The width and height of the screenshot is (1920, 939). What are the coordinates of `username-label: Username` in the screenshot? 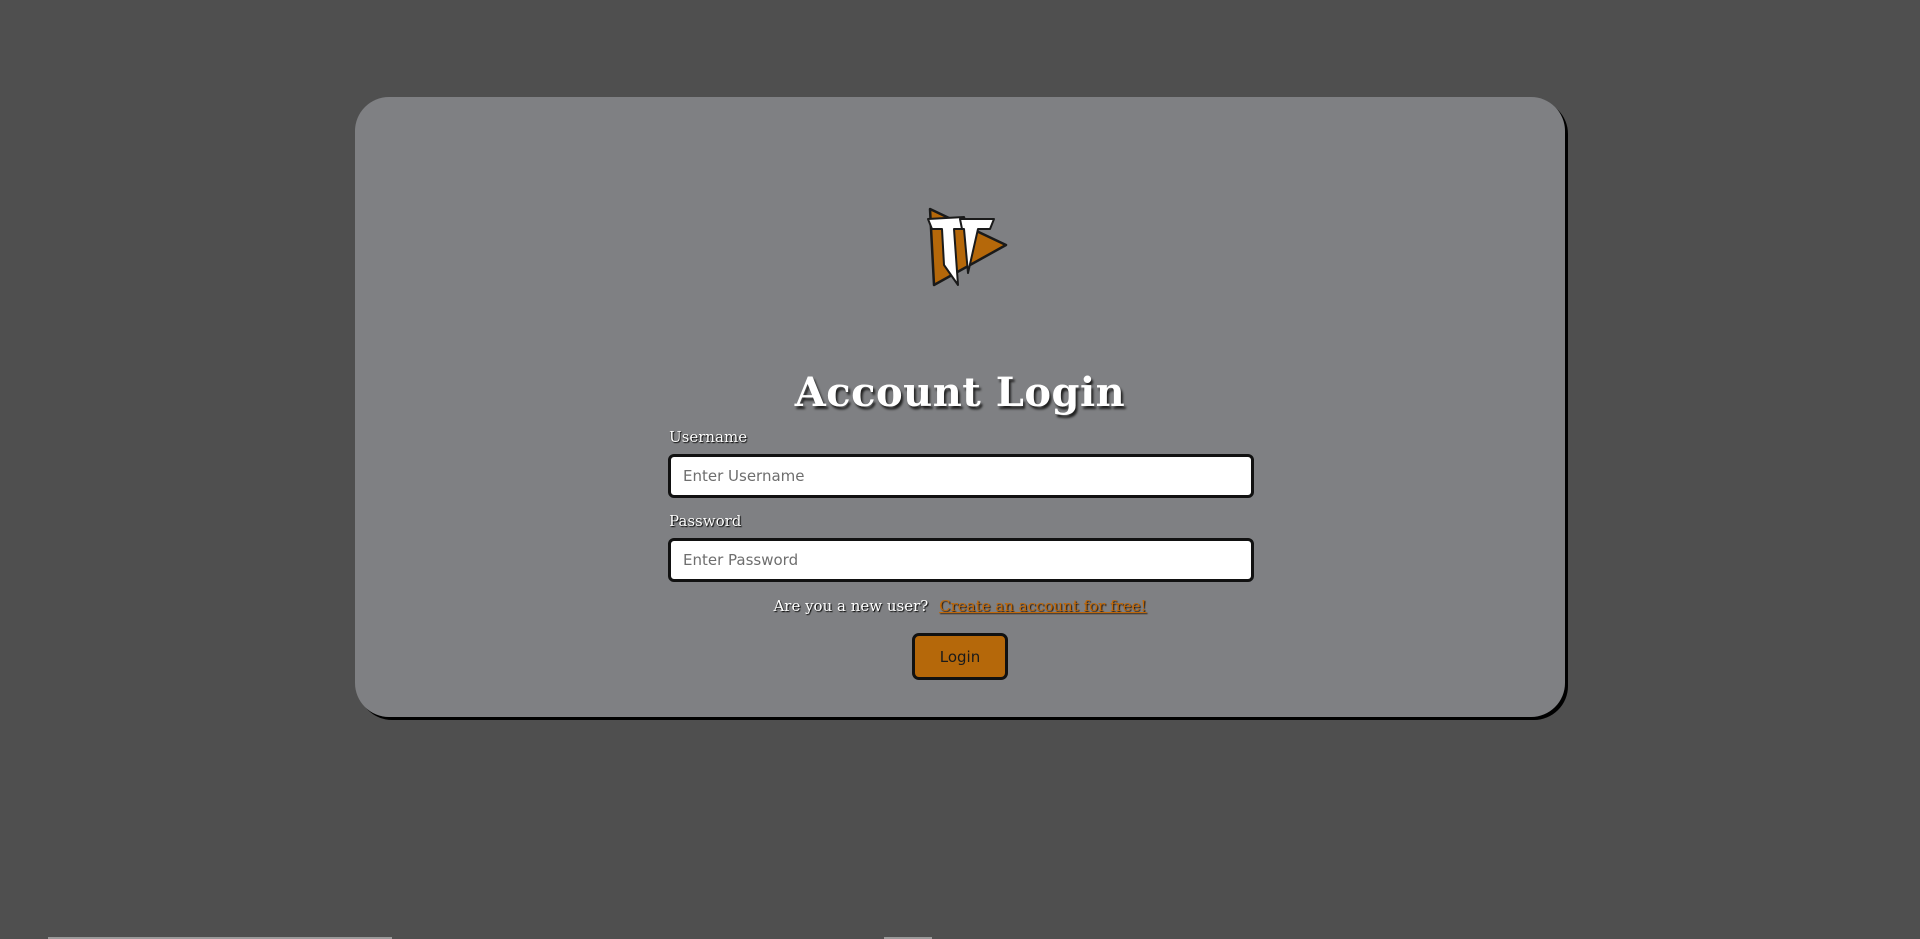 It's located at (708, 437).